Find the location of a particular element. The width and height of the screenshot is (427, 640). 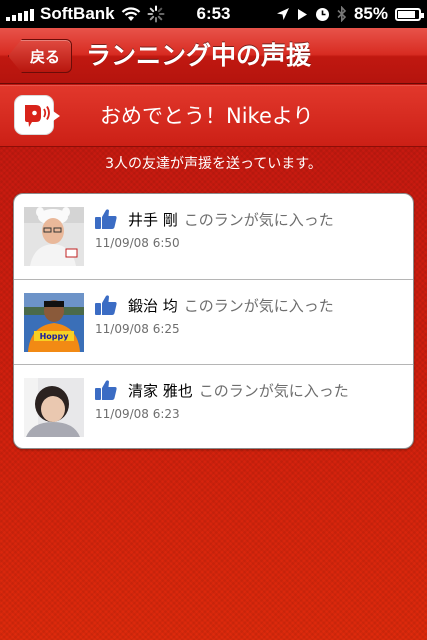

cheer-timestamp: 11/09/08 6:50 is located at coordinates (137, 243).